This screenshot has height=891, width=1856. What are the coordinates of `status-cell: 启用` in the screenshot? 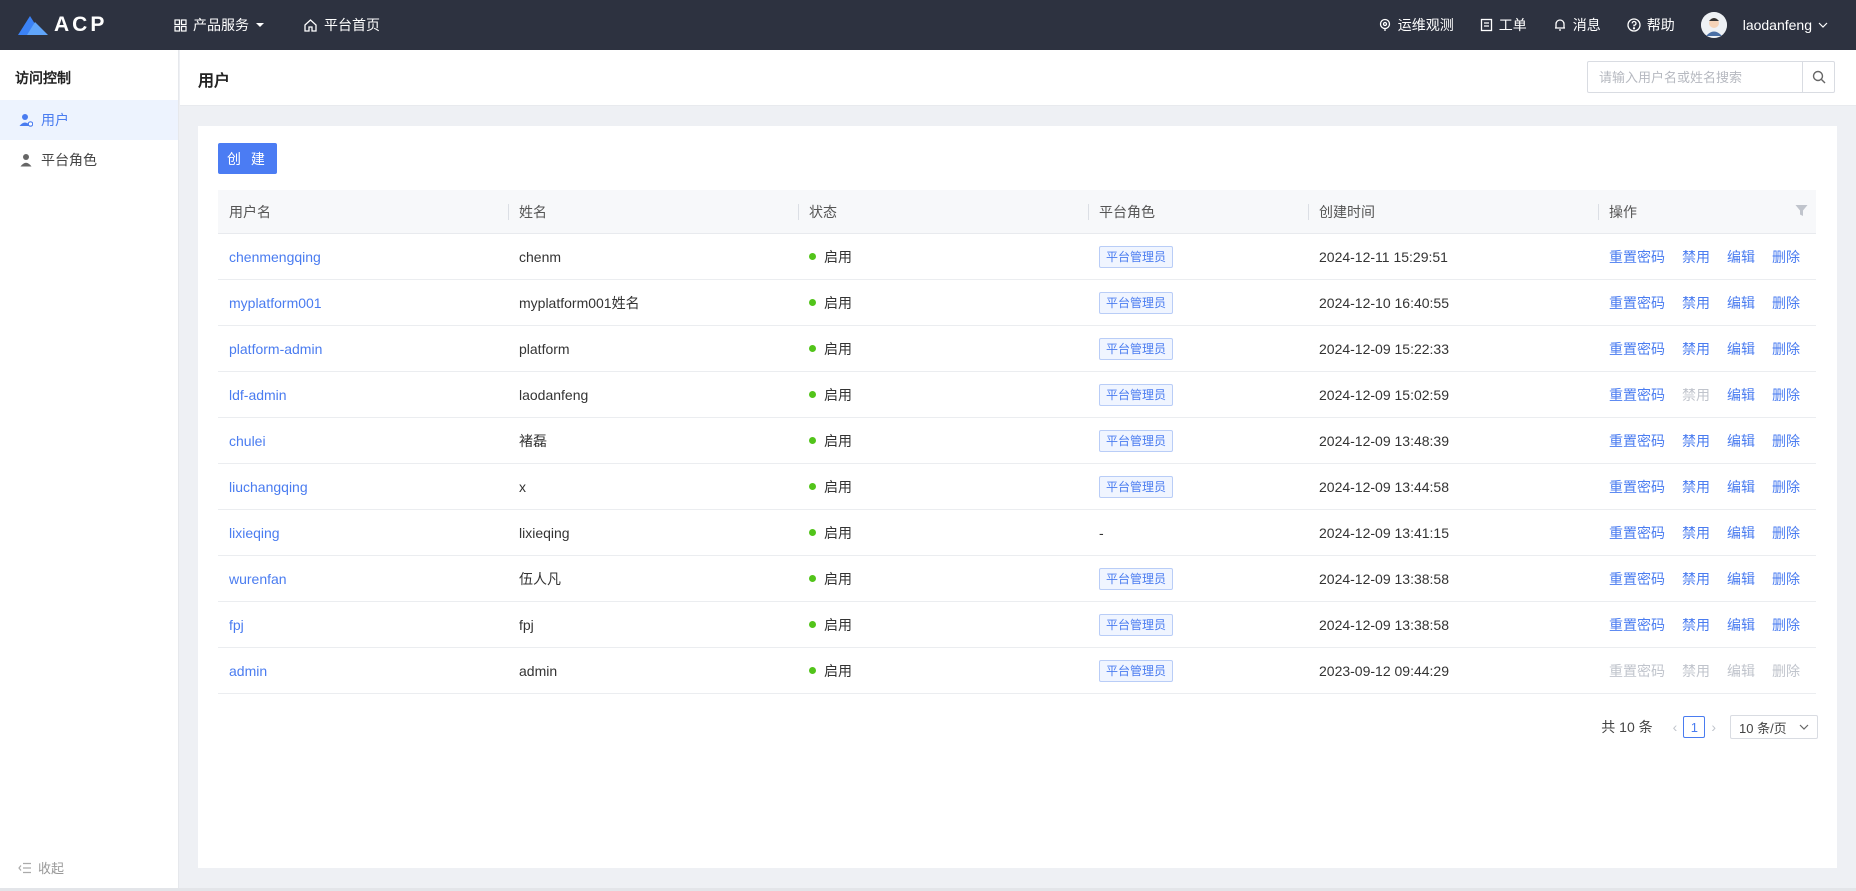 It's located at (943, 486).